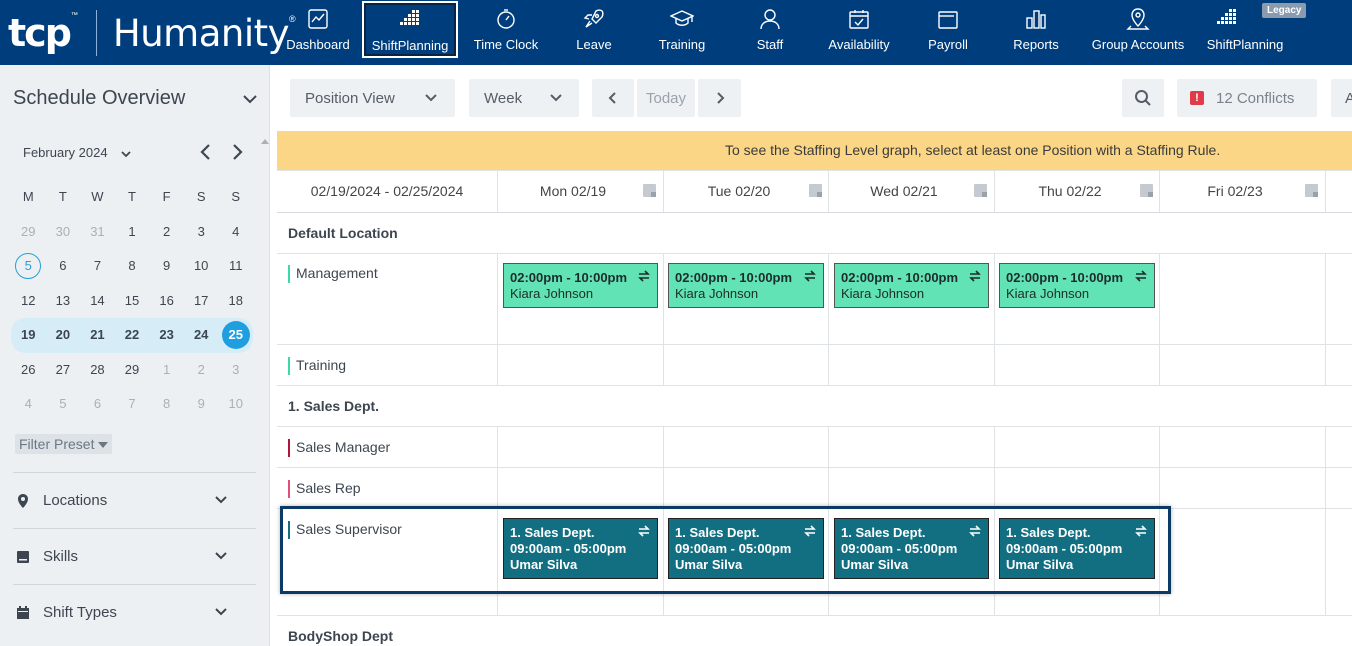 The height and width of the screenshot is (646, 1352). I want to click on calendar-day: 20, so click(63, 335).